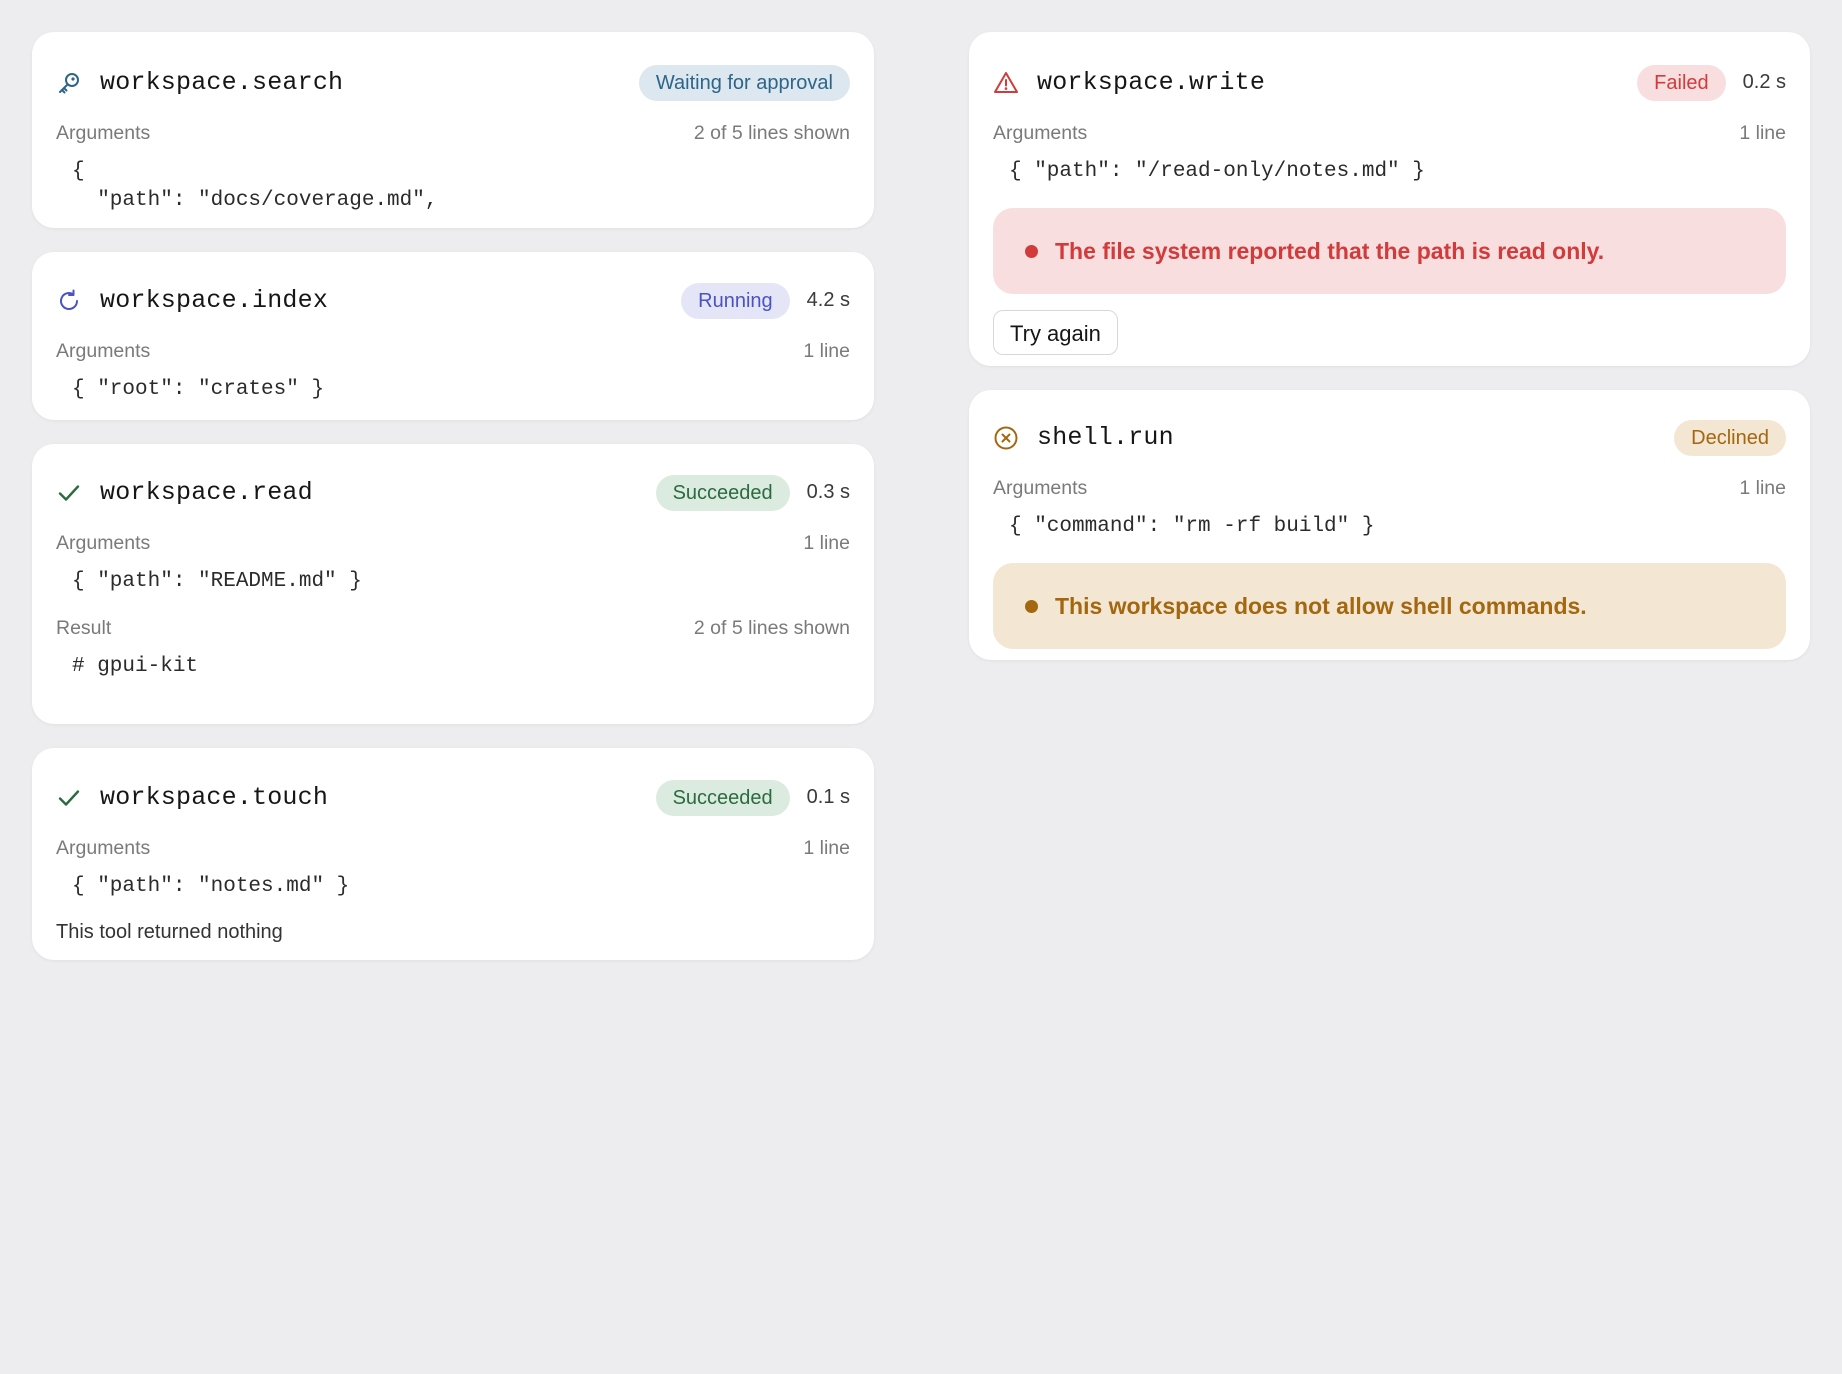 This screenshot has width=1842, height=1374. Describe the element at coordinates (828, 300) in the screenshot. I see `duration: 4.2 s` at that location.